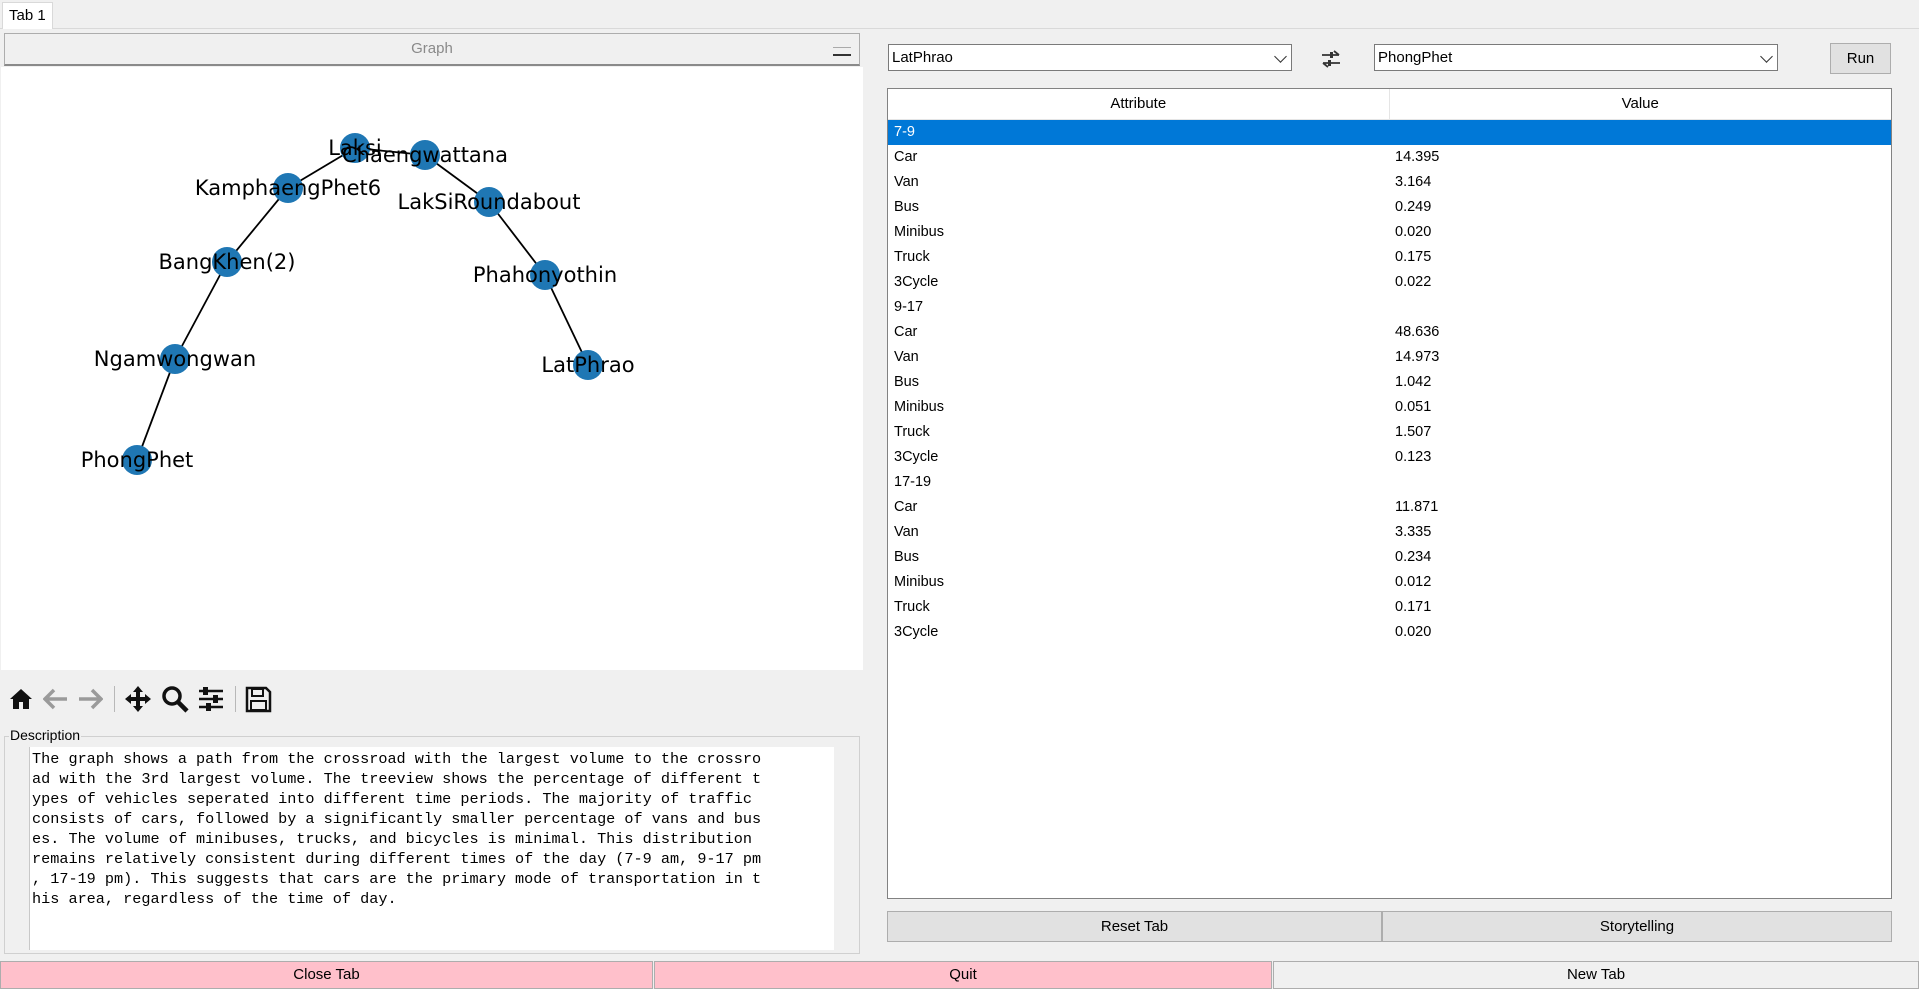  Describe the element at coordinates (922, 57) in the screenshot. I see `from-crossroad-value: LatPhrao` at that location.